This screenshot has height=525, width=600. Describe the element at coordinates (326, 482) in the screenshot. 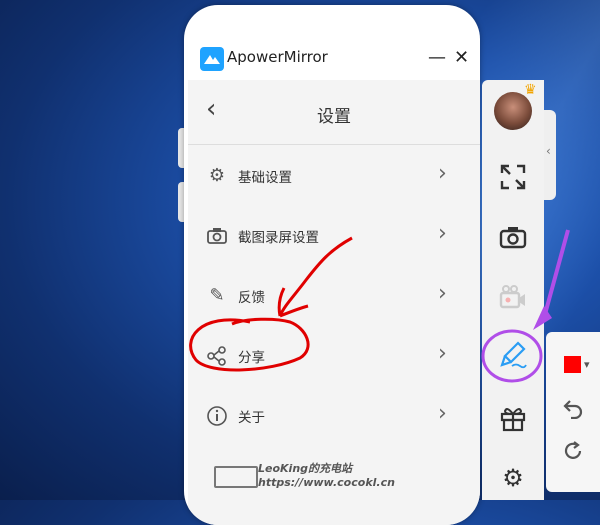

I see `watermark-line2: https://www.cocokl.cn` at that location.